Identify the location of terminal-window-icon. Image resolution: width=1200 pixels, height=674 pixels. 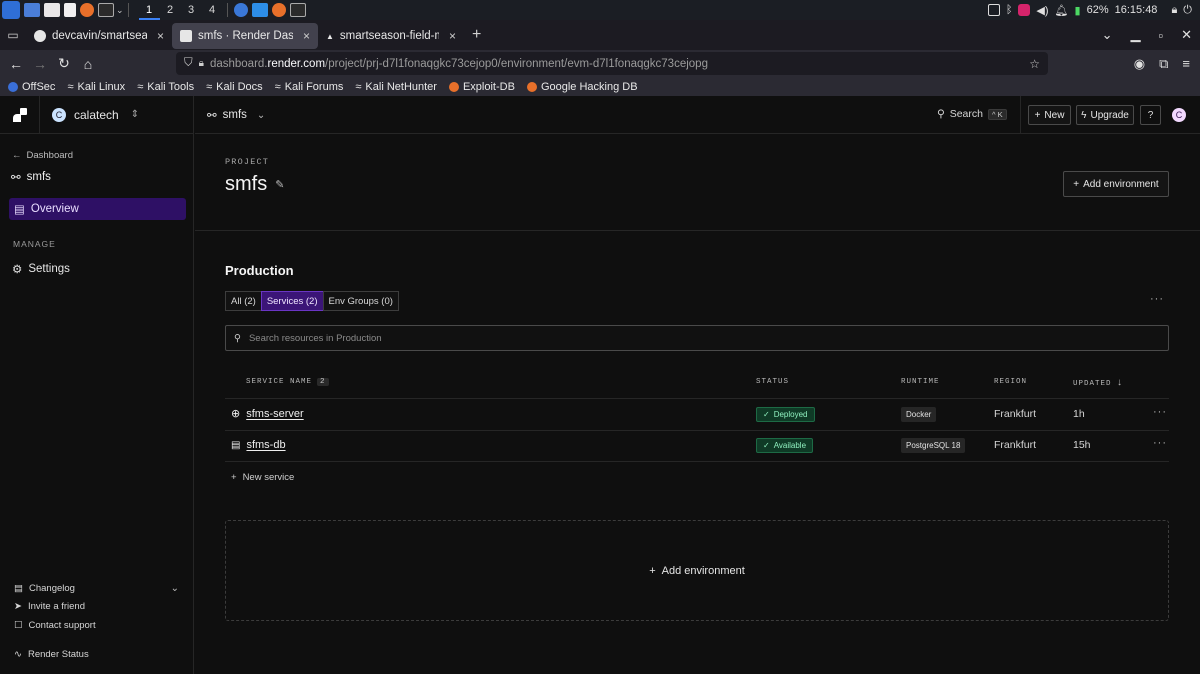
(297, 10).